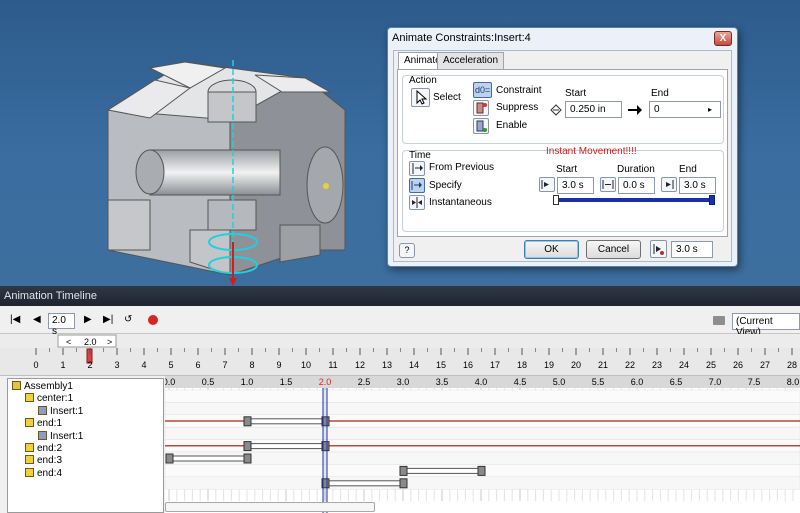  I want to click on help-button: ?, so click(407, 250).